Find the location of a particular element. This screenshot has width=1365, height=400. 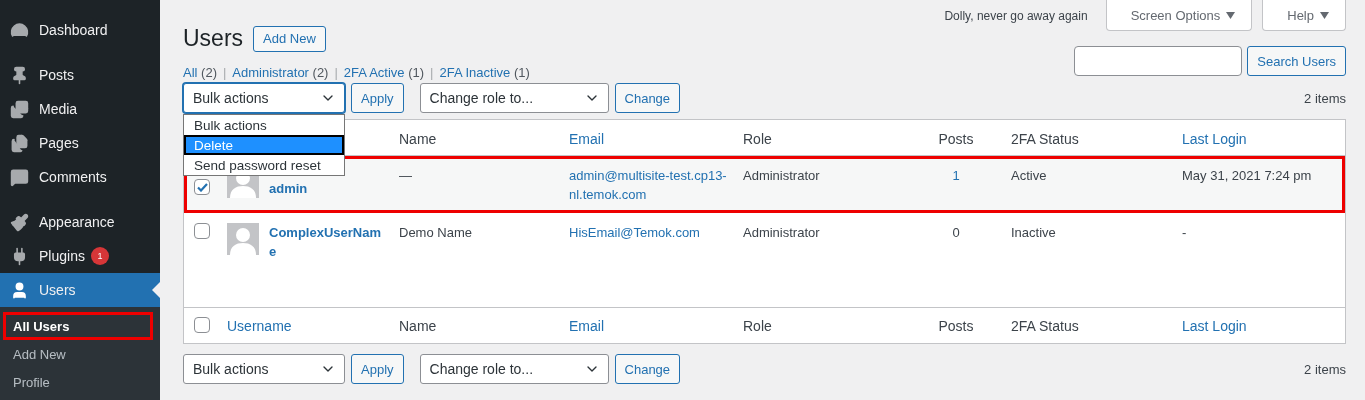

sidebar-item: Plugins 1 is located at coordinates (80, 256).